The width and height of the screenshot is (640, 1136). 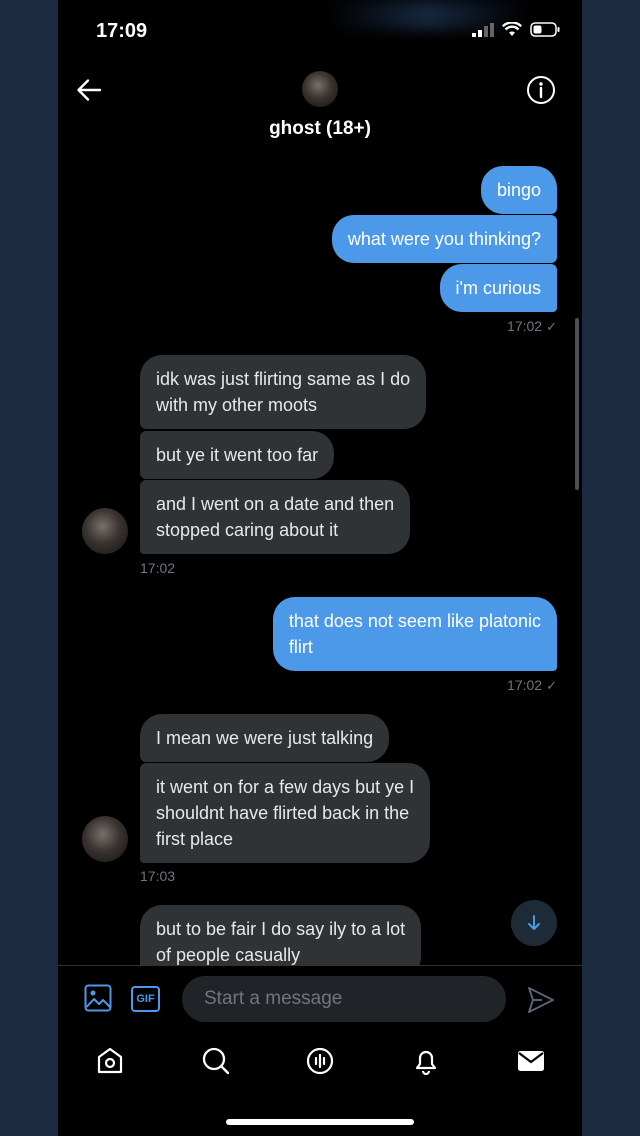 I want to click on message-sent: that does not seem like platonic flirt, so click(x=414, y=634).